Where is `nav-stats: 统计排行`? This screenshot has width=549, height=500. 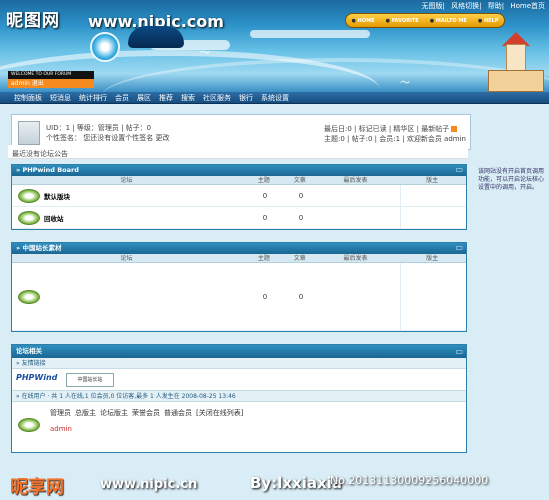 nav-stats: 统计排行 is located at coordinates (93, 98).